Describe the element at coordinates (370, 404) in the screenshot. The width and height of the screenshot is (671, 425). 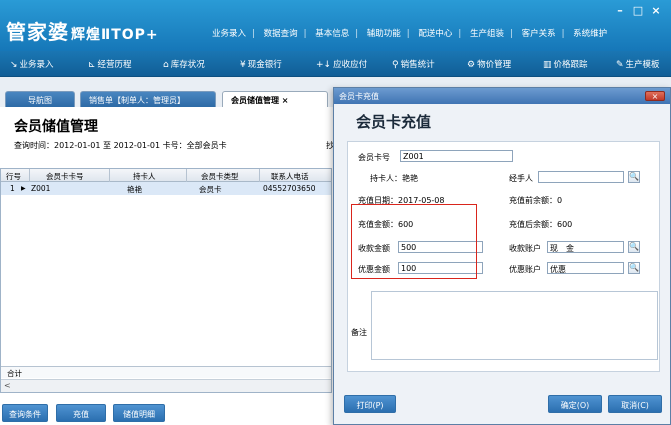
I see `print-button: 打印(P)` at that location.